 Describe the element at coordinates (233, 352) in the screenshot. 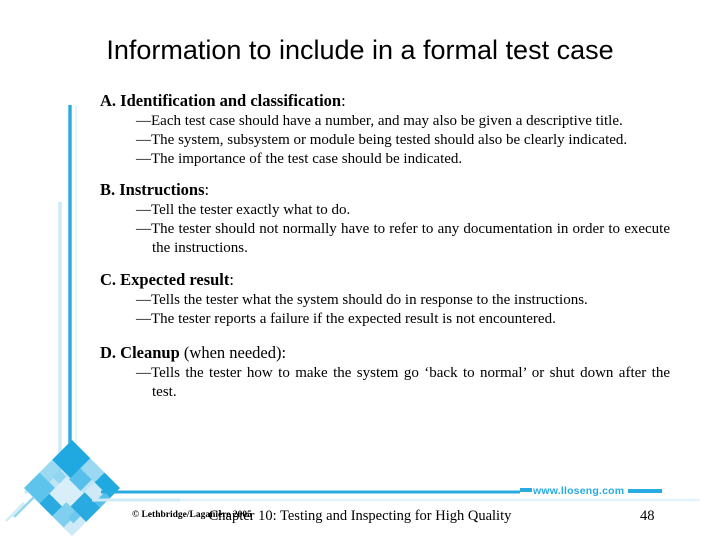

I see `section-d-heading-note: (when needed):` at that location.